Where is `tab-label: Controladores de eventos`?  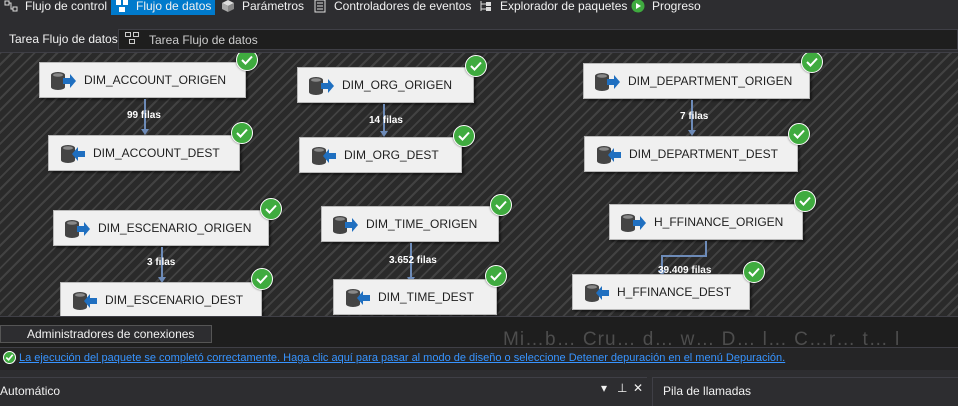 tab-label: Controladores de eventos is located at coordinates (403, 6).